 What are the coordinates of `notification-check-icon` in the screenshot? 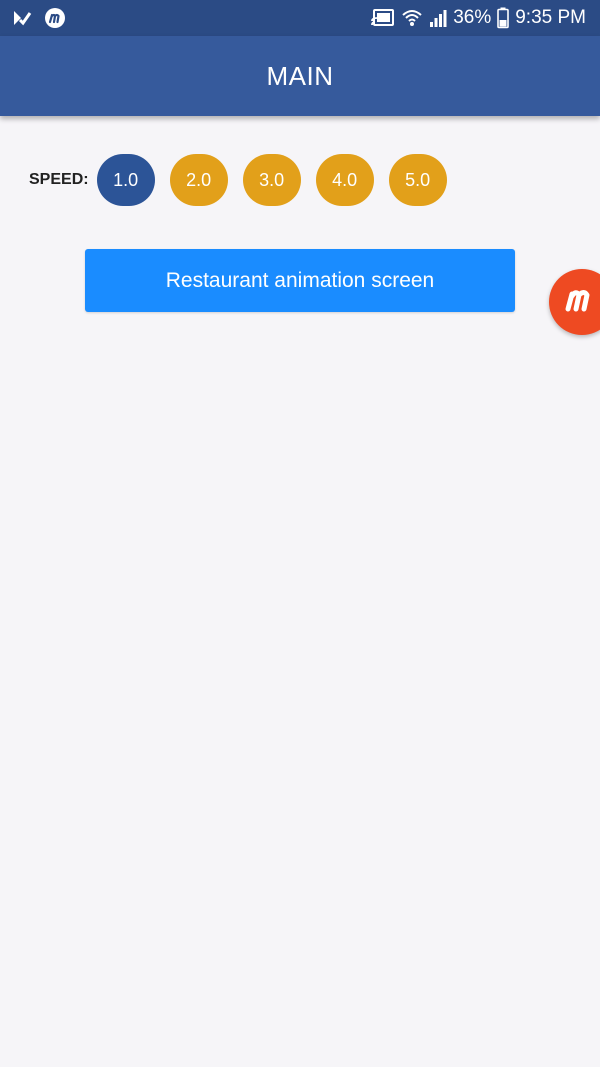 It's located at (22, 18).